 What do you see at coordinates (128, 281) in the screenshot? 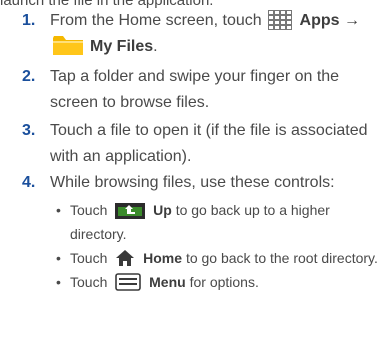
I see `menu-icon` at bounding box center [128, 281].